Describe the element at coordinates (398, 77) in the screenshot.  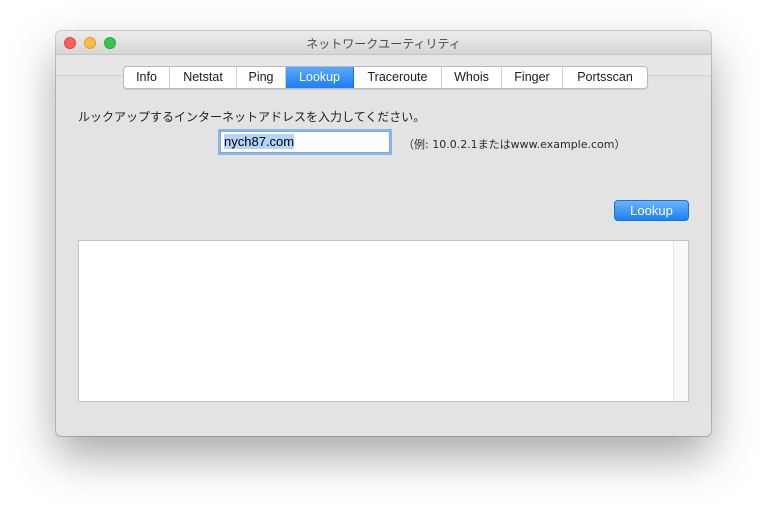
I see `tab-traceroute: Traceroute` at that location.